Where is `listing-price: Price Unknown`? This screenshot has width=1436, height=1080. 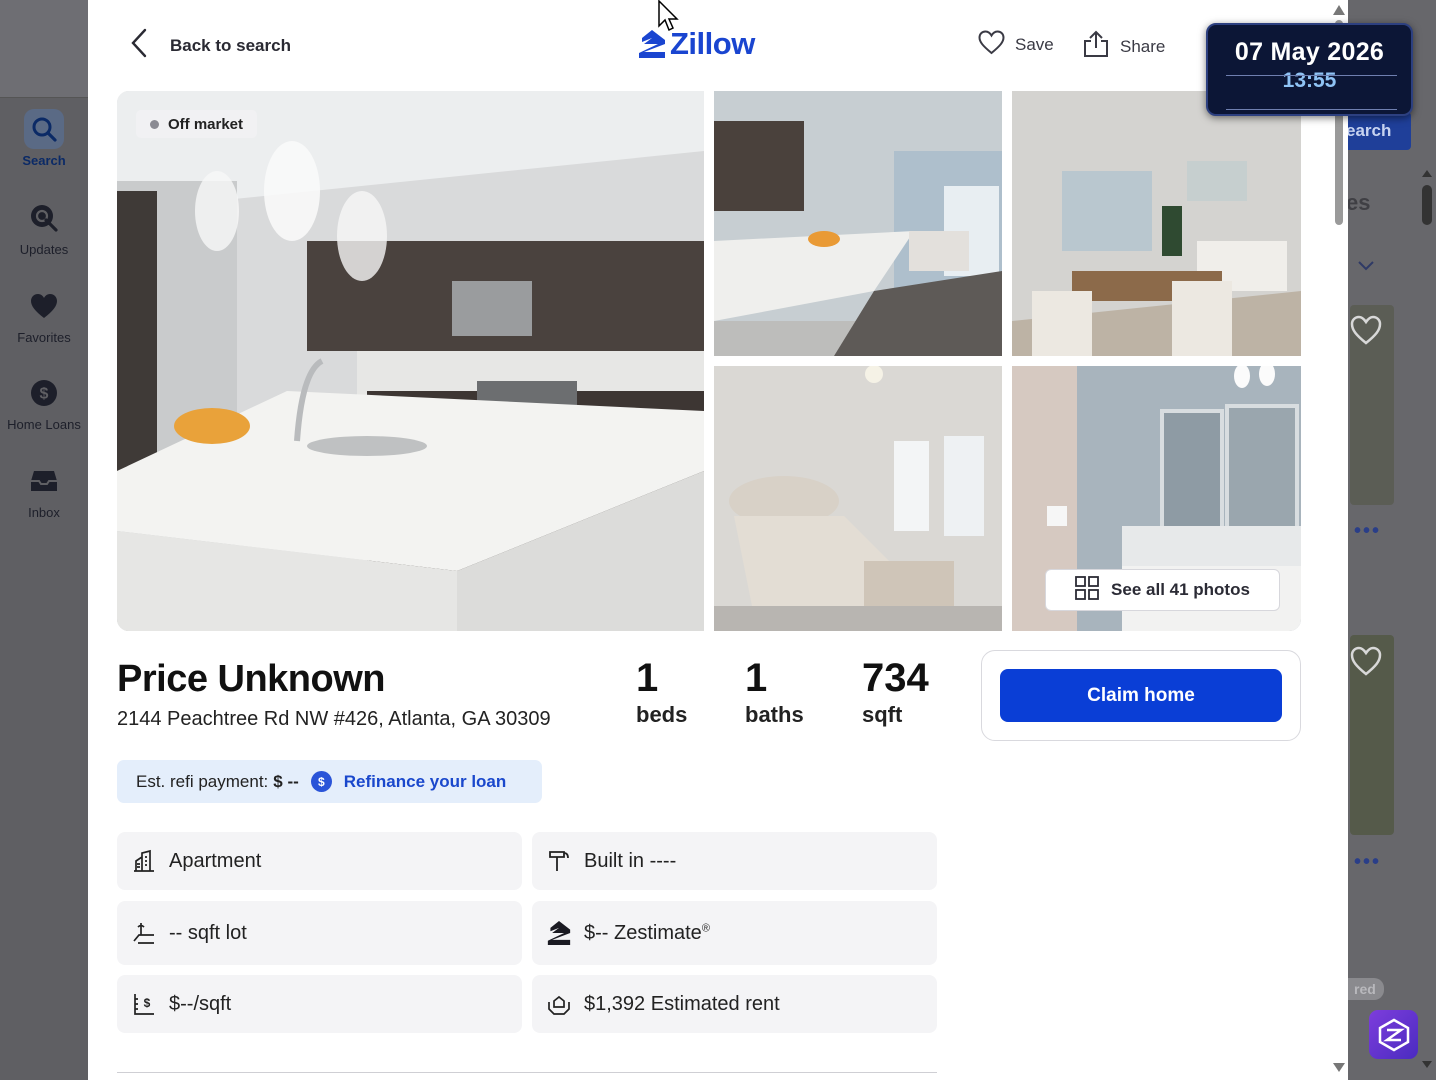 listing-price: Price Unknown is located at coordinates (251, 679).